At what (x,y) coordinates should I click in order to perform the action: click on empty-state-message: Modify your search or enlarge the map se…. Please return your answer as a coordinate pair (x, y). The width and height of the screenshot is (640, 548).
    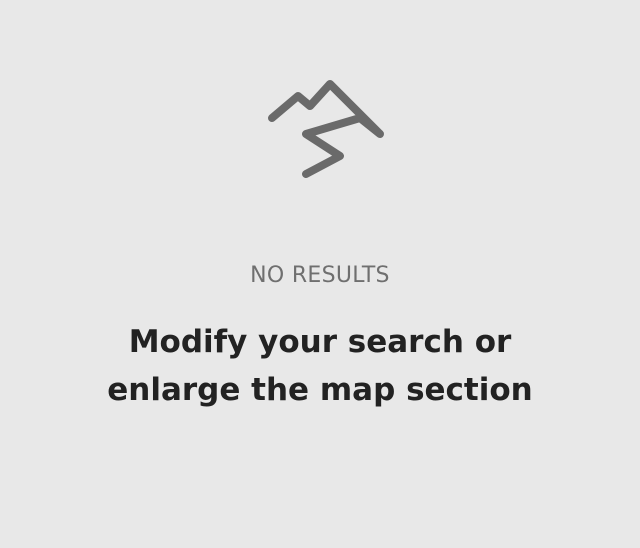
    Looking at the image, I should click on (320, 366).